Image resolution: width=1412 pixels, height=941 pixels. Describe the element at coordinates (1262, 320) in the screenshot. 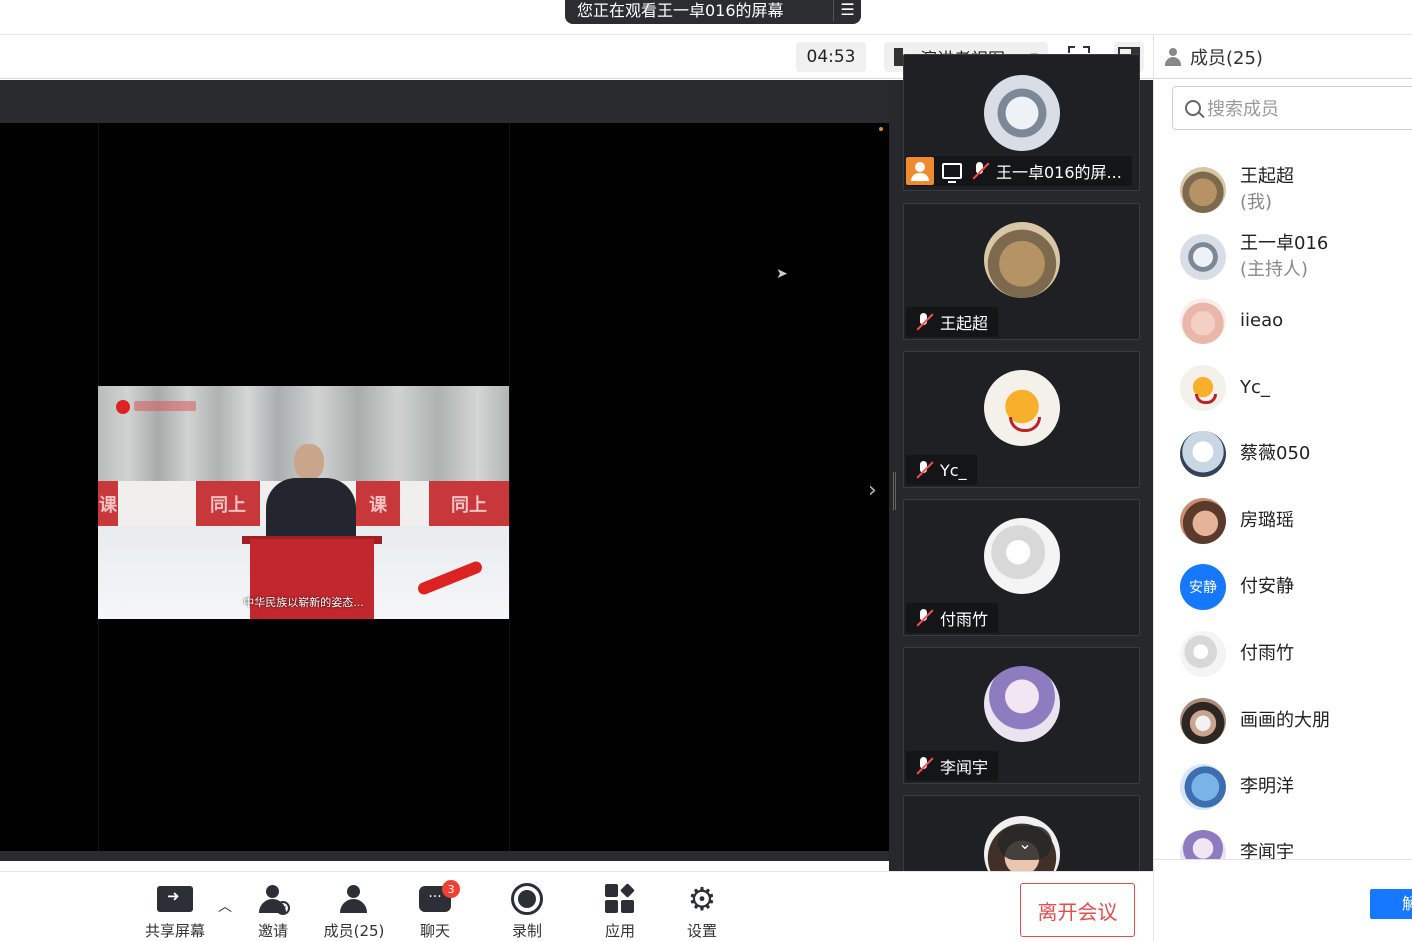

I see `member-name: iieao` at that location.